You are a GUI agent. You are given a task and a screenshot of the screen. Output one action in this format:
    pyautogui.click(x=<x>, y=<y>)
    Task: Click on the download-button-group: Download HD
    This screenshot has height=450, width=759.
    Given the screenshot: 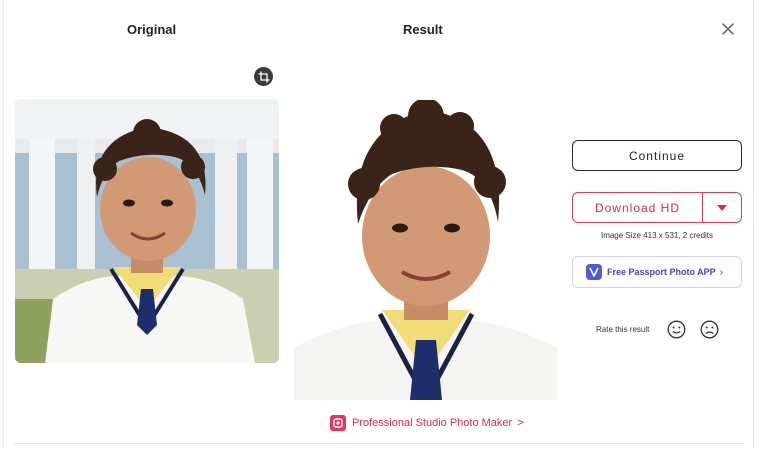 What is the action you would take?
    pyautogui.click(x=657, y=207)
    